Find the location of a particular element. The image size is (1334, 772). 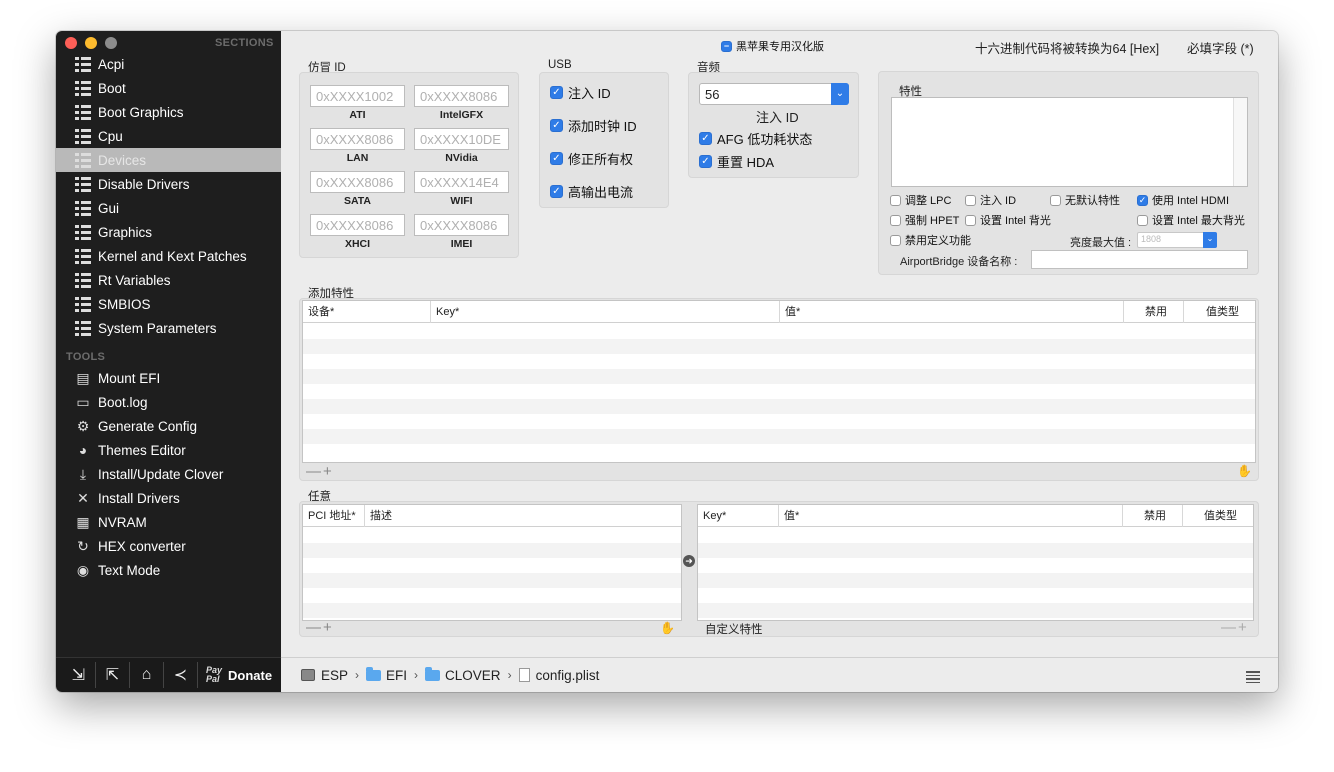

remove-pci-button: — is located at coordinates (313, 627).